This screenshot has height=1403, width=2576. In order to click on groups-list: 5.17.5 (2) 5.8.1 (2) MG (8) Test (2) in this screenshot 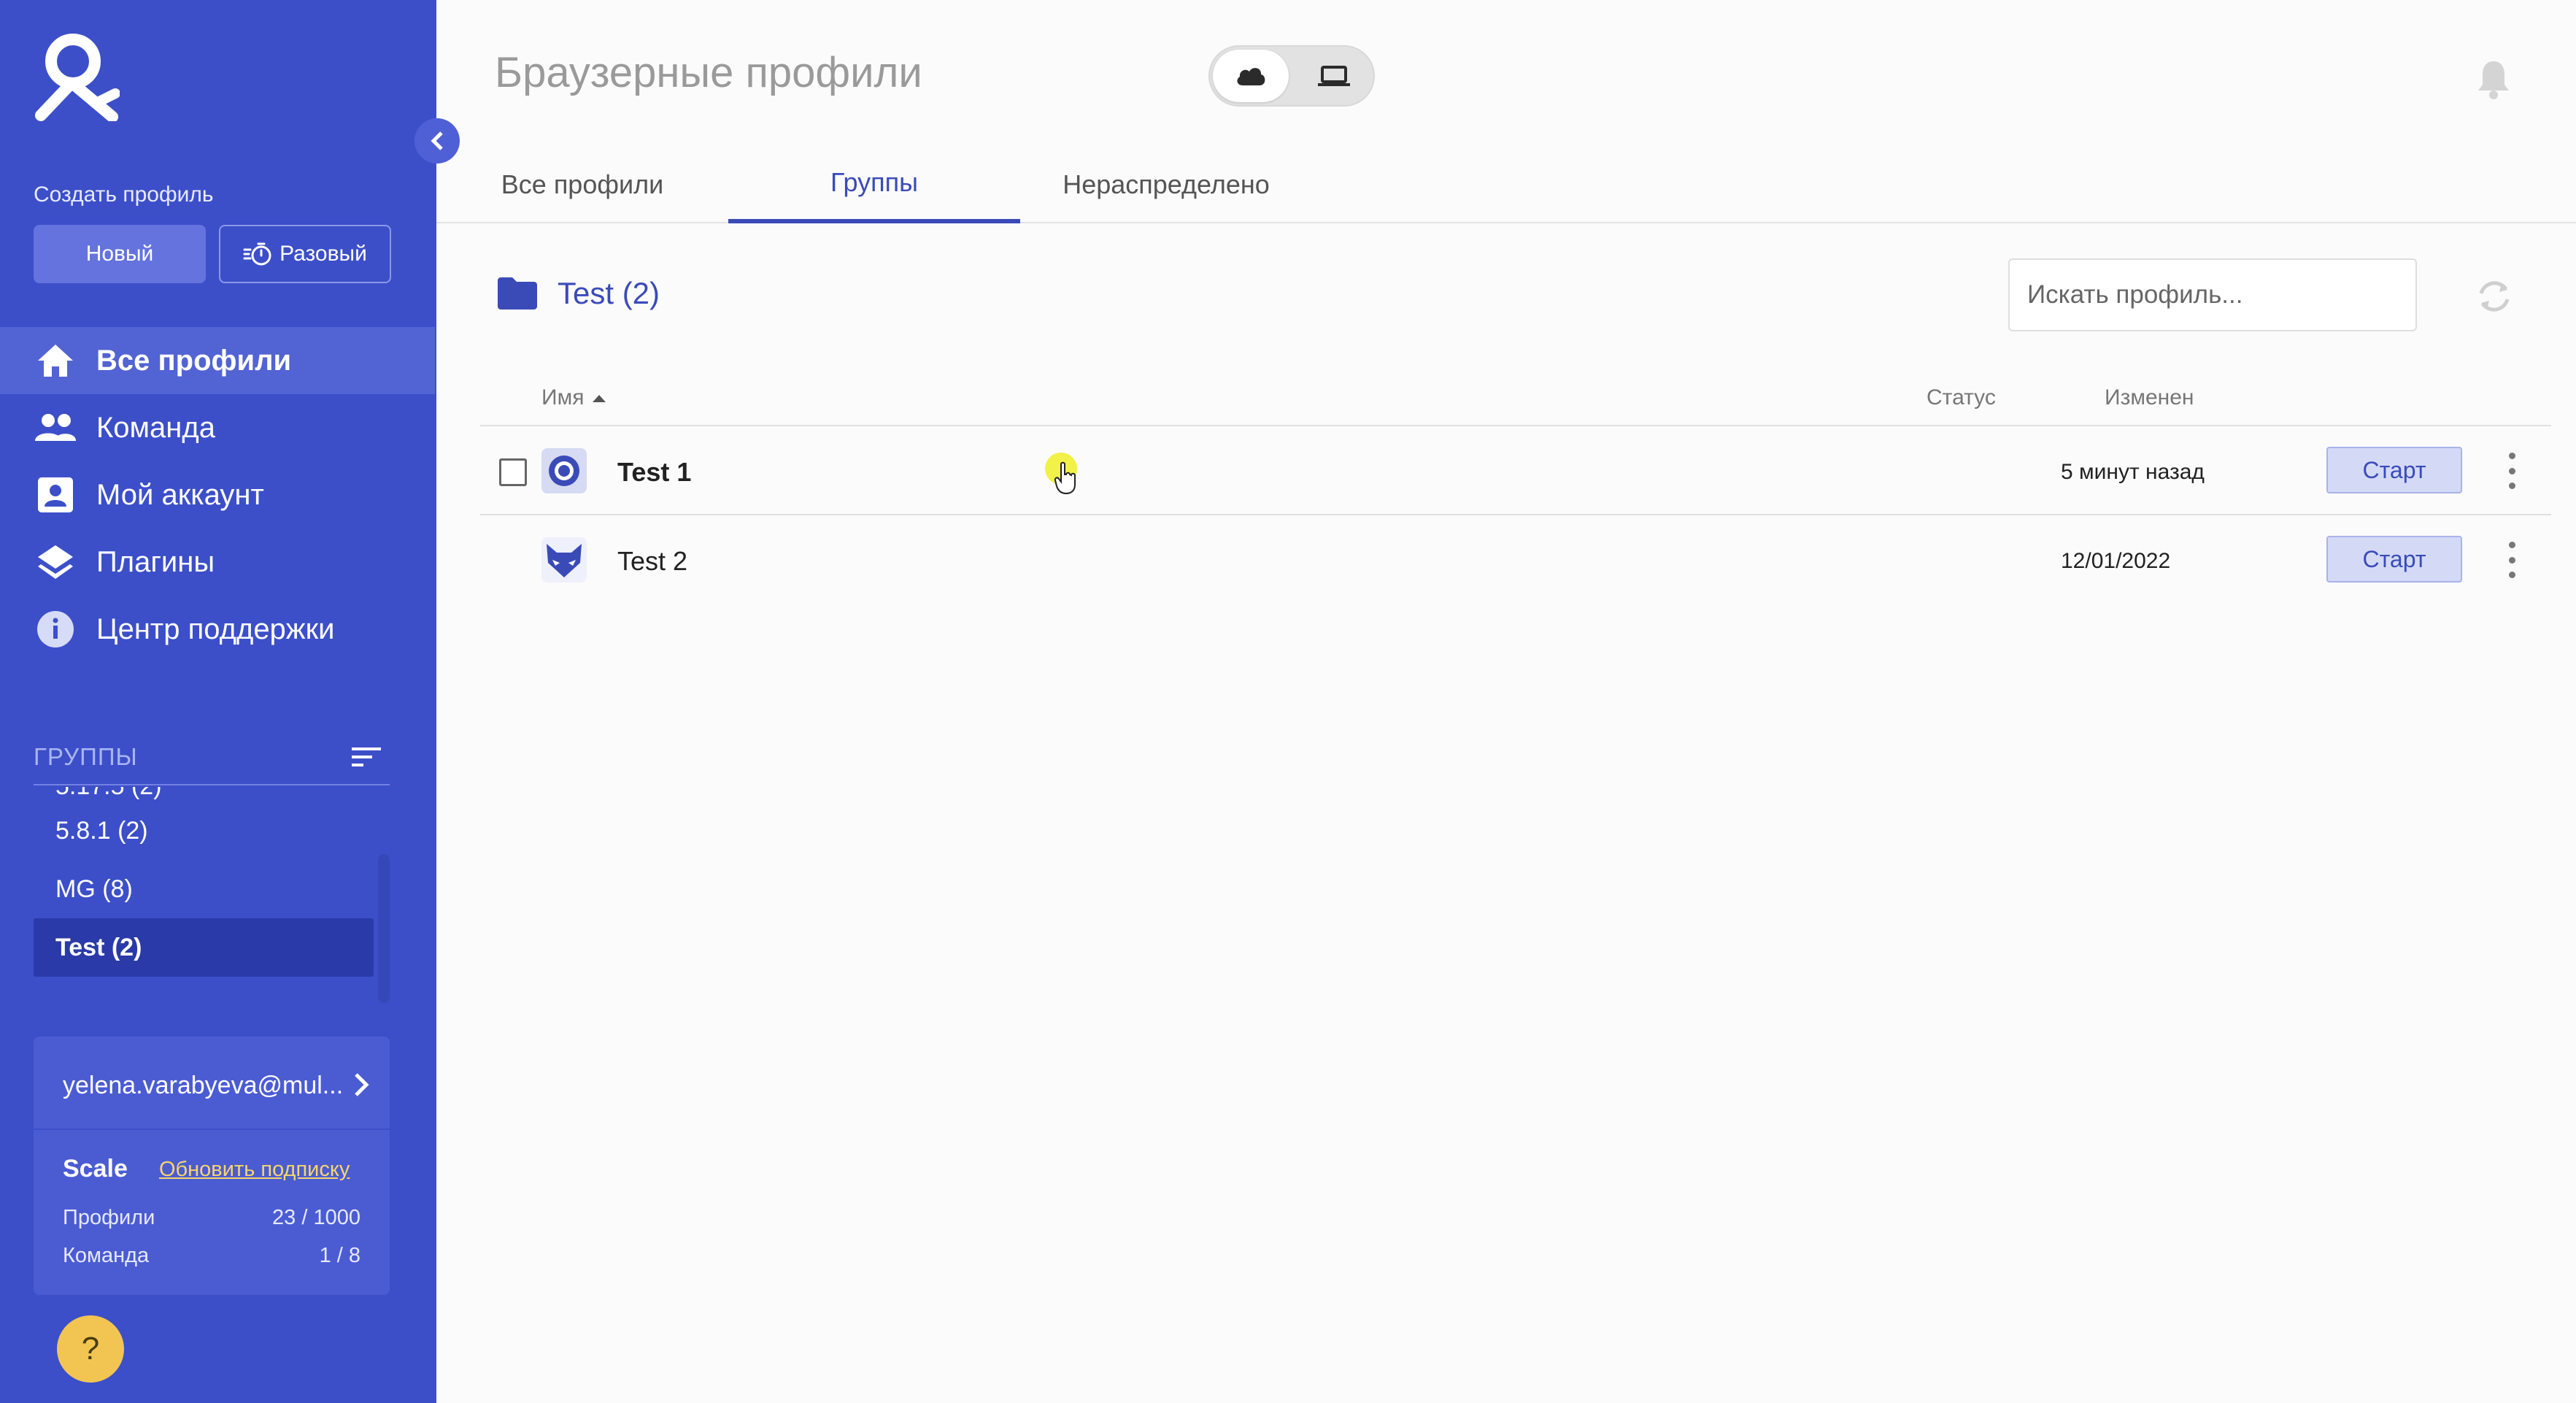, I will do `click(212, 895)`.